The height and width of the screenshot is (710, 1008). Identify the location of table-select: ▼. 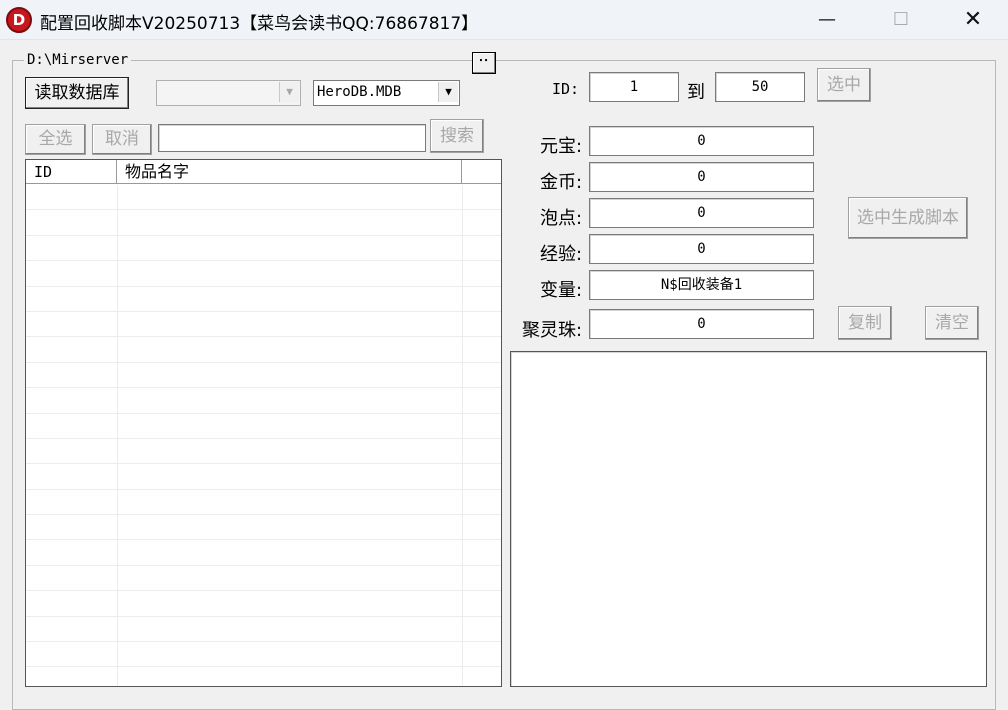
(228, 93).